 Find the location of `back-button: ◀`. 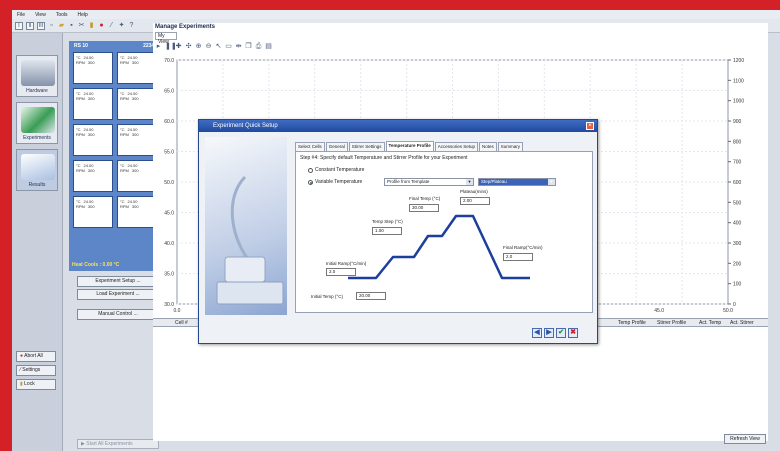

back-button: ◀ is located at coordinates (537, 333).